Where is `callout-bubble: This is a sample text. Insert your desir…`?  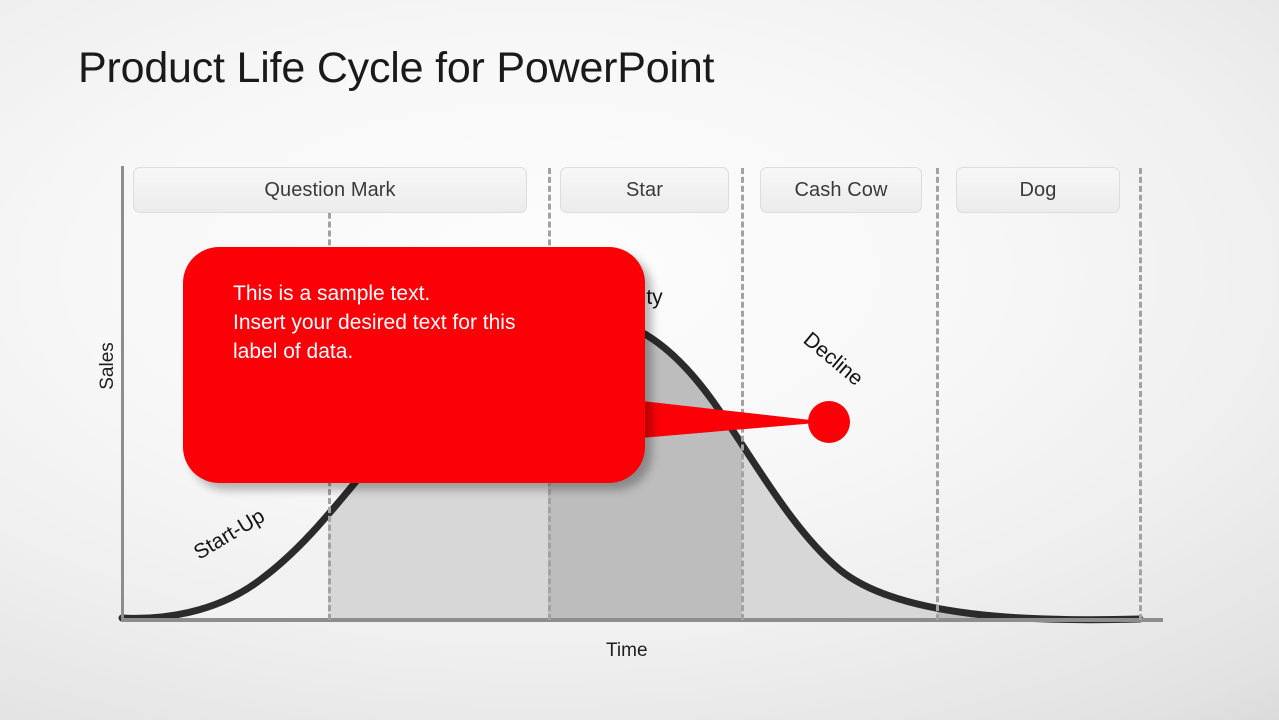 callout-bubble: This is a sample text. Insert your desir… is located at coordinates (414, 365).